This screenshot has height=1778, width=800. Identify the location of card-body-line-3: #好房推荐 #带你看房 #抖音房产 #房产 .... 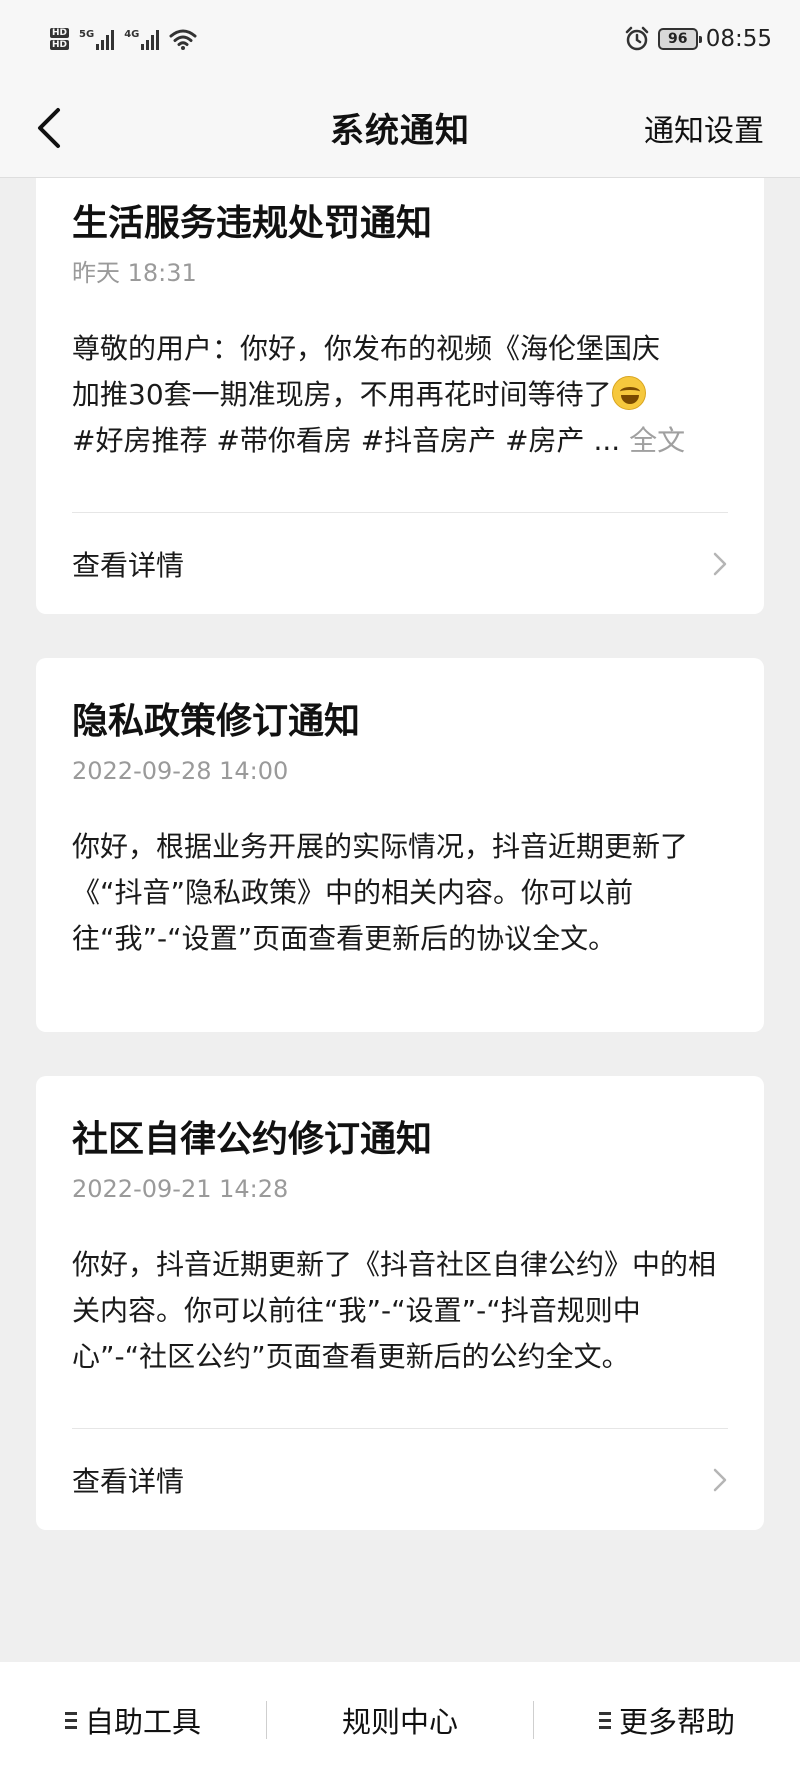
(346, 440).